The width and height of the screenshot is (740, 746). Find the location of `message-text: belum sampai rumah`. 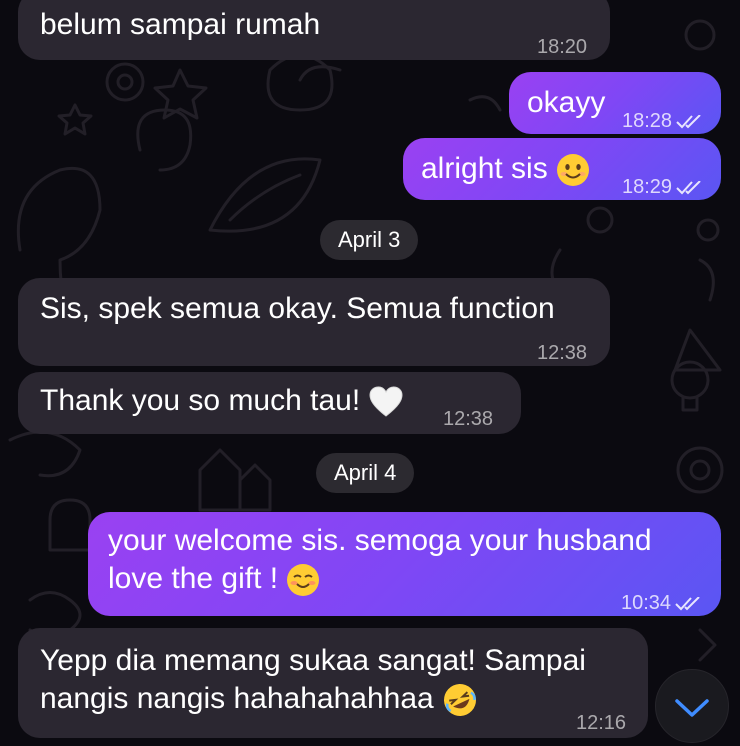

message-text: belum sampai rumah is located at coordinates (180, 24).